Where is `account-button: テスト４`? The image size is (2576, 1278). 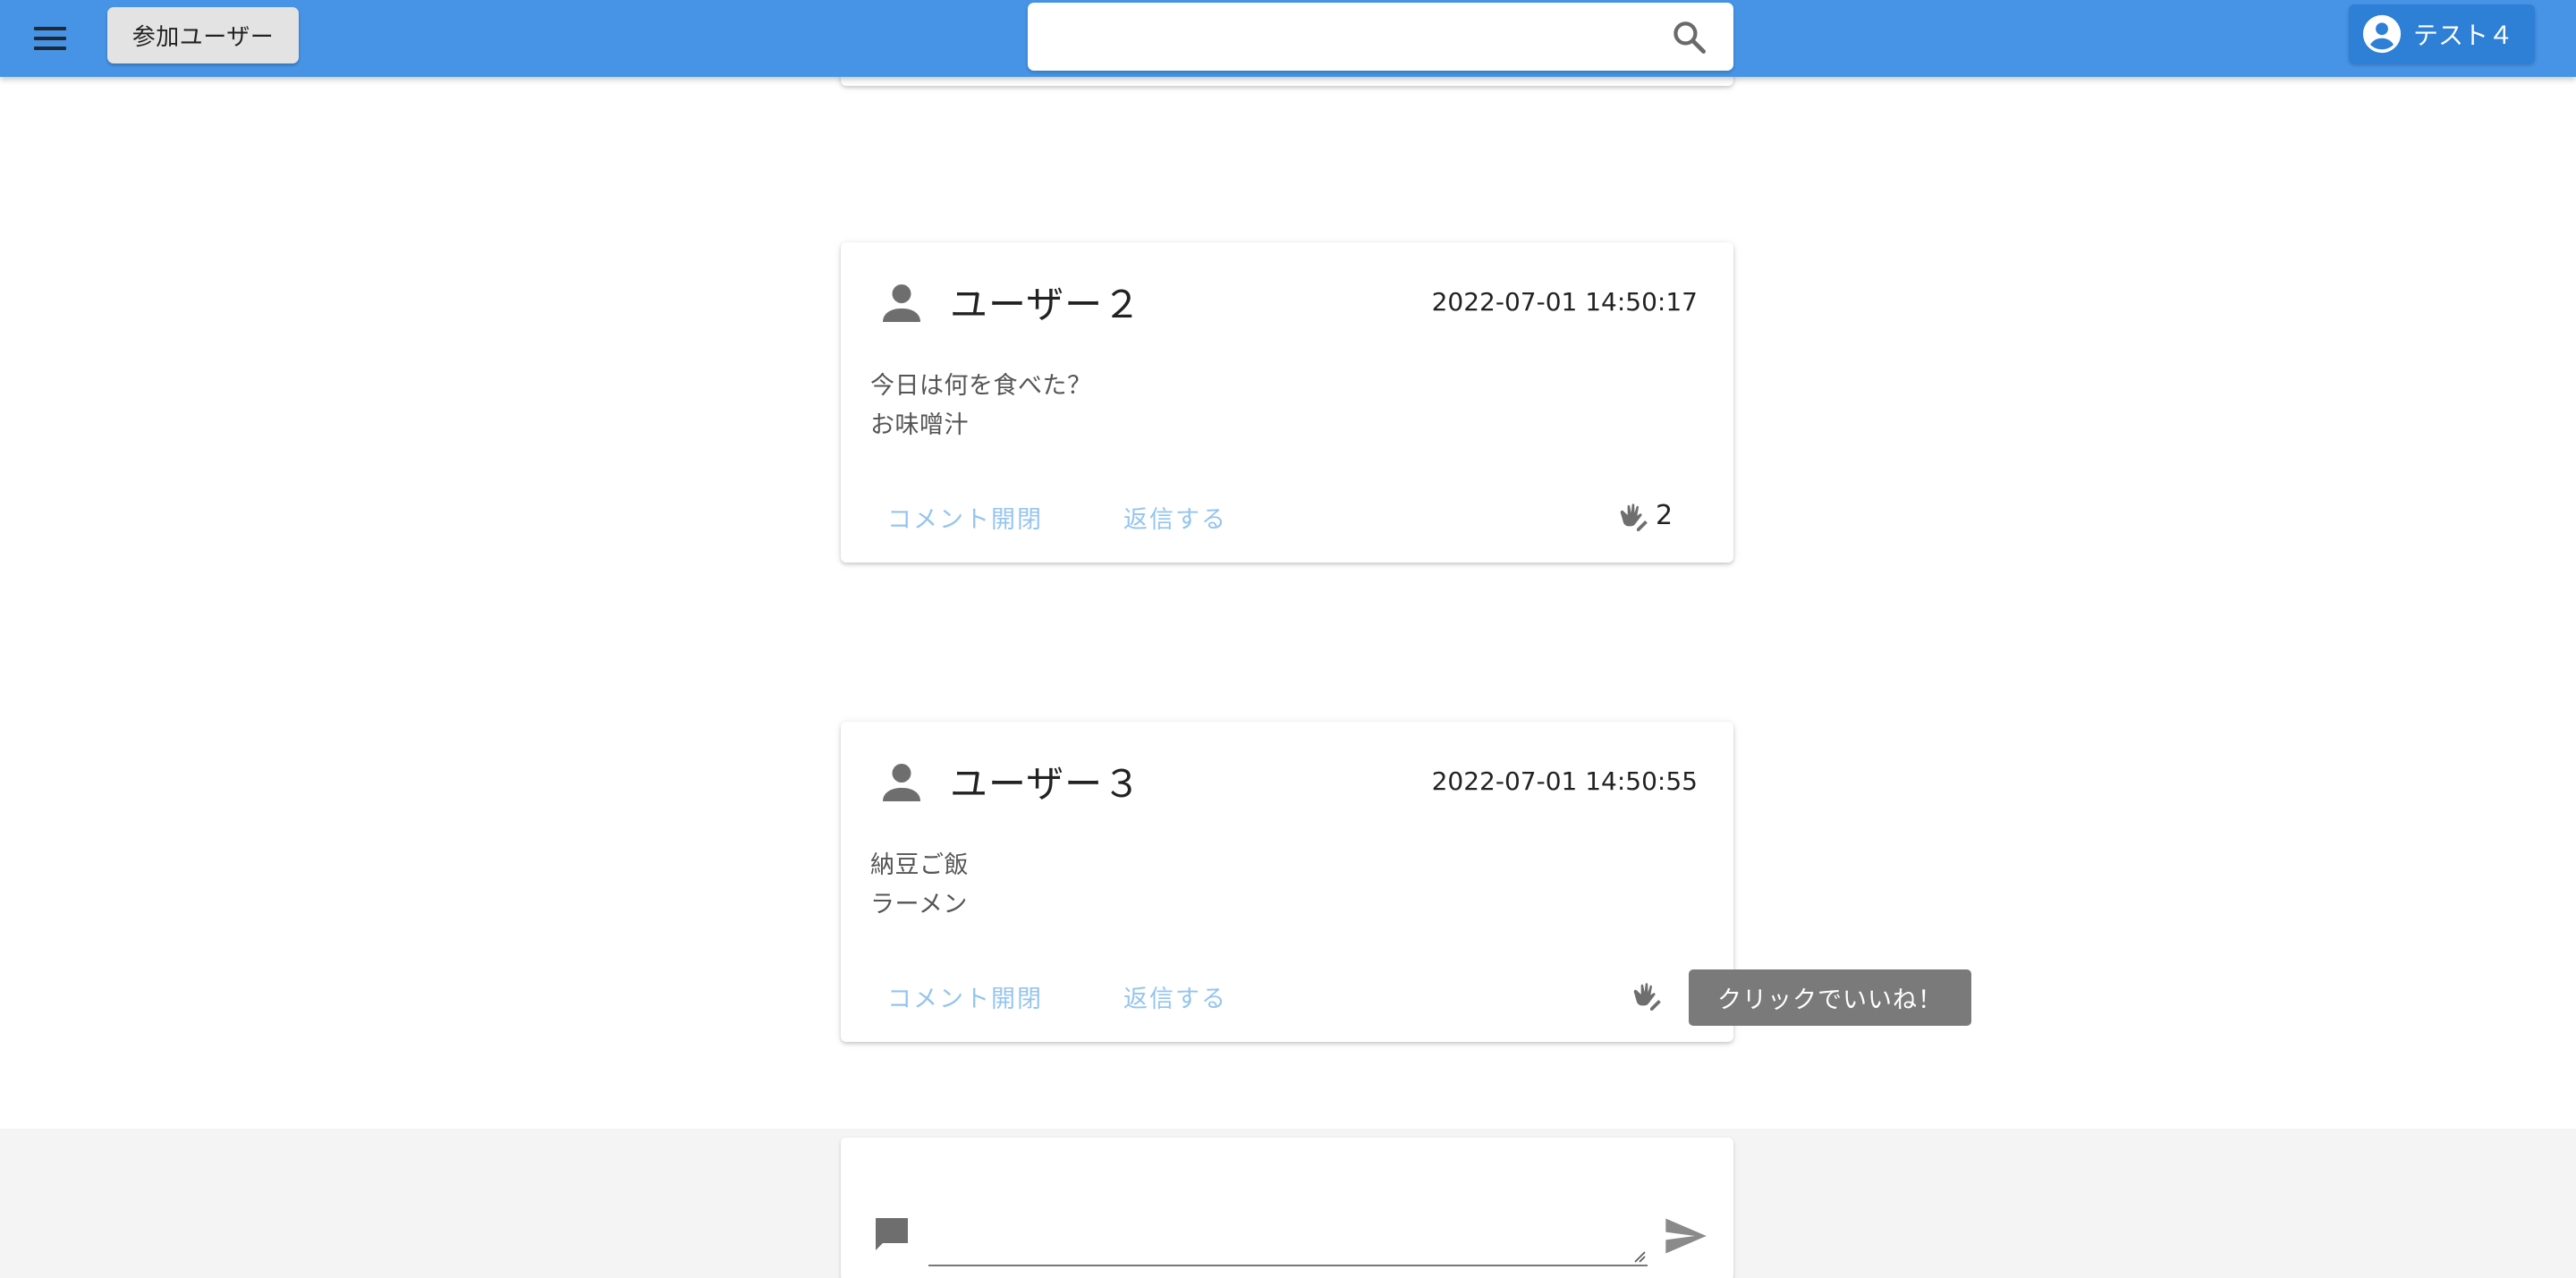
account-button: テスト４ is located at coordinates (2442, 33).